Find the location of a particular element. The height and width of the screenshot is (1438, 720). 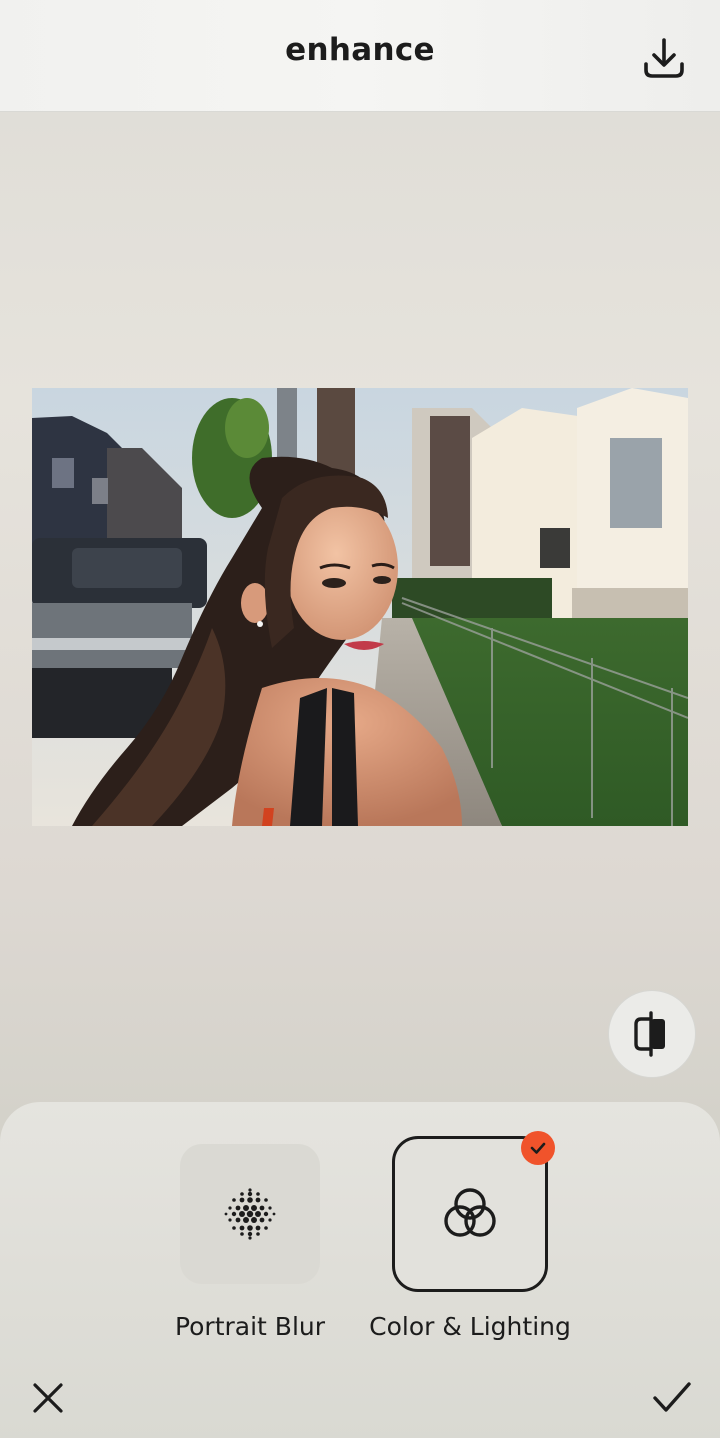

selected-badge is located at coordinates (538, 1148).